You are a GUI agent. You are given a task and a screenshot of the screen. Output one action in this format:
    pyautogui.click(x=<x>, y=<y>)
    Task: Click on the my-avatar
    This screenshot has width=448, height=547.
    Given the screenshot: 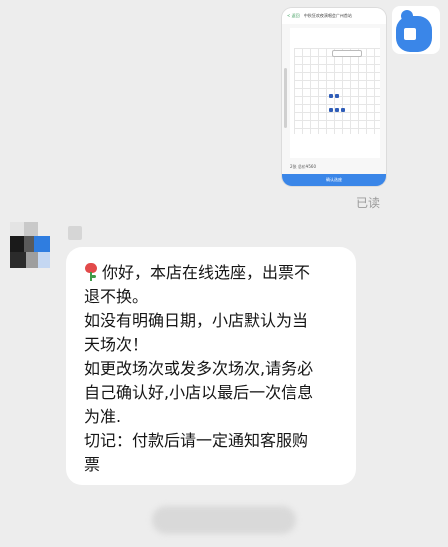 What is the action you would take?
    pyautogui.click(x=416, y=30)
    